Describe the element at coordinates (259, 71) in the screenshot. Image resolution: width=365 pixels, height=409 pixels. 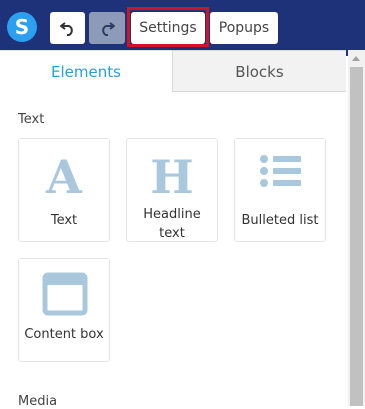
I see `tab-blocks: Blocks` at that location.